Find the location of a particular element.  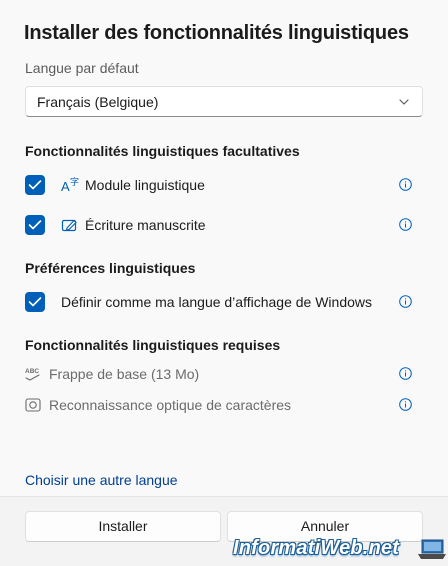

basic-typing-label: Frappe de base (13 Mo) is located at coordinates (124, 374).